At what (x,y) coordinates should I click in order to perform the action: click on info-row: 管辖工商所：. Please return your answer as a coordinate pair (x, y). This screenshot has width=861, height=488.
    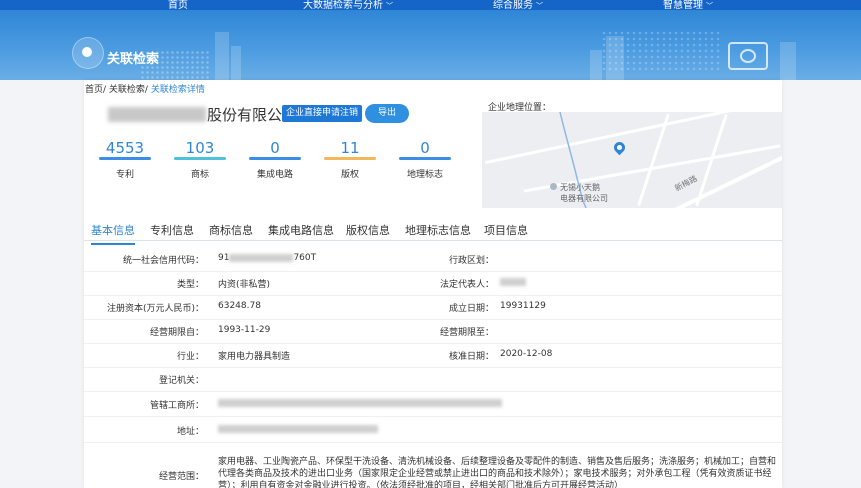
    Looking at the image, I should click on (433, 404).